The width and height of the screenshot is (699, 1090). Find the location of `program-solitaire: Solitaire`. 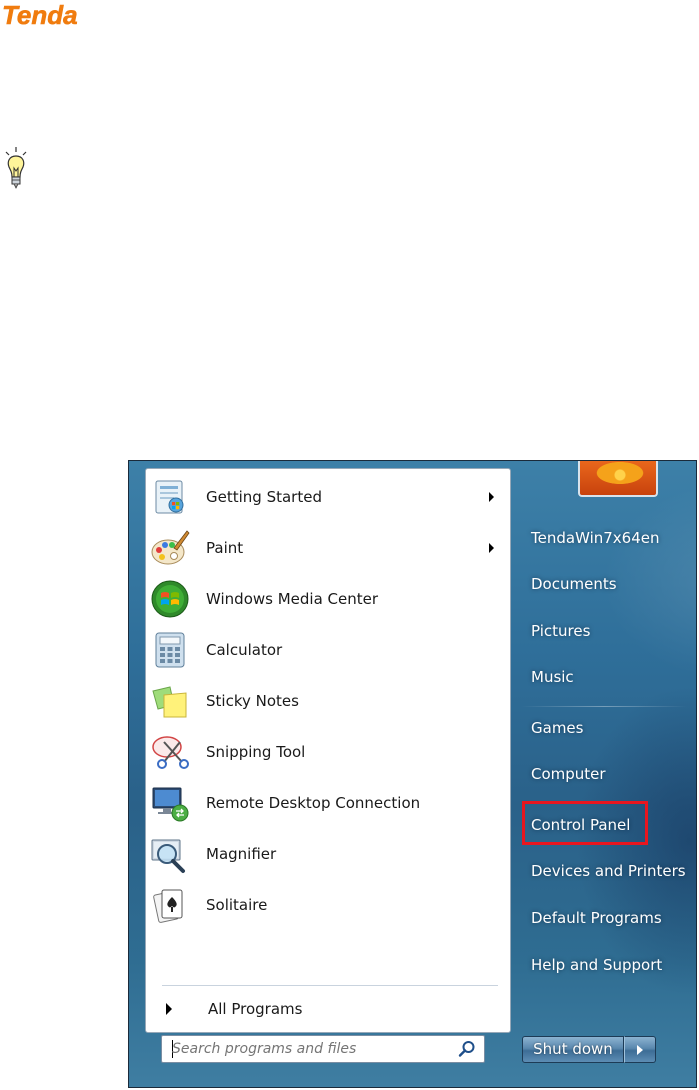

program-solitaire: Solitaire is located at coordinates (327, 905).